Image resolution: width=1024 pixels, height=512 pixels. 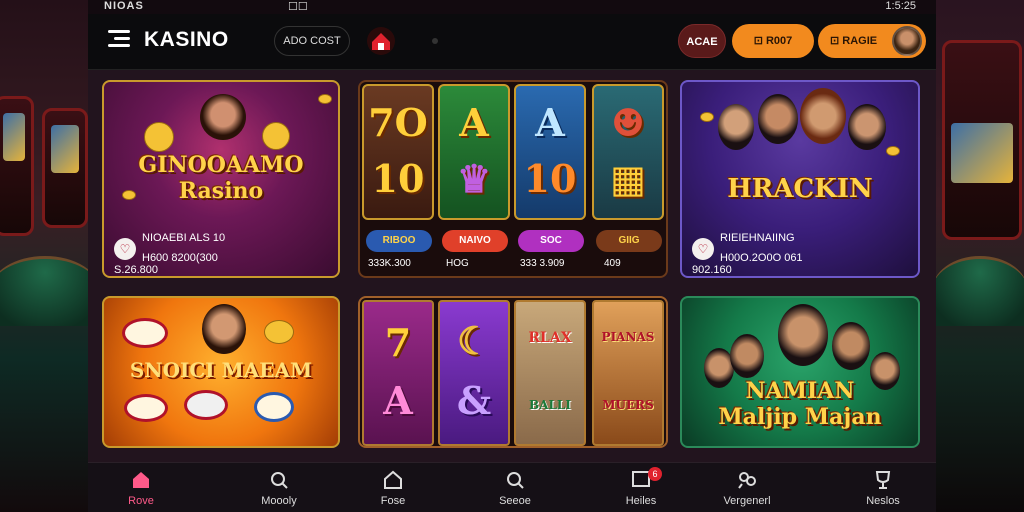 What do you see at coordinates (393, 479) in the screenshot?
I see `house-outline-icon` at bounding box center [393, 479].